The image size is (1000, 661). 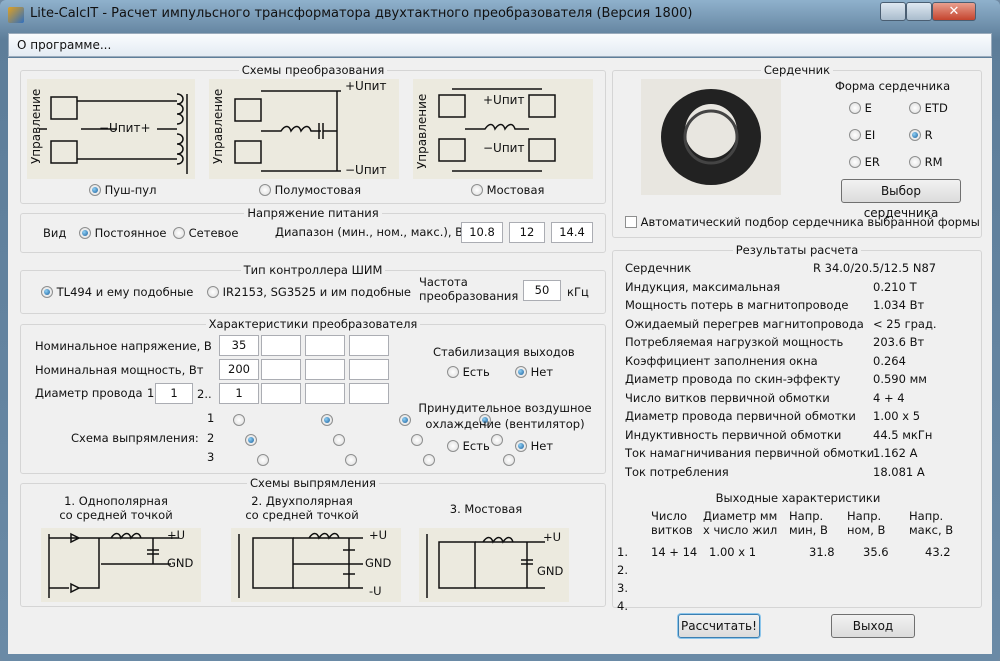 I want to click on dc-radio: Постоянное, so click(x=122, y=233).